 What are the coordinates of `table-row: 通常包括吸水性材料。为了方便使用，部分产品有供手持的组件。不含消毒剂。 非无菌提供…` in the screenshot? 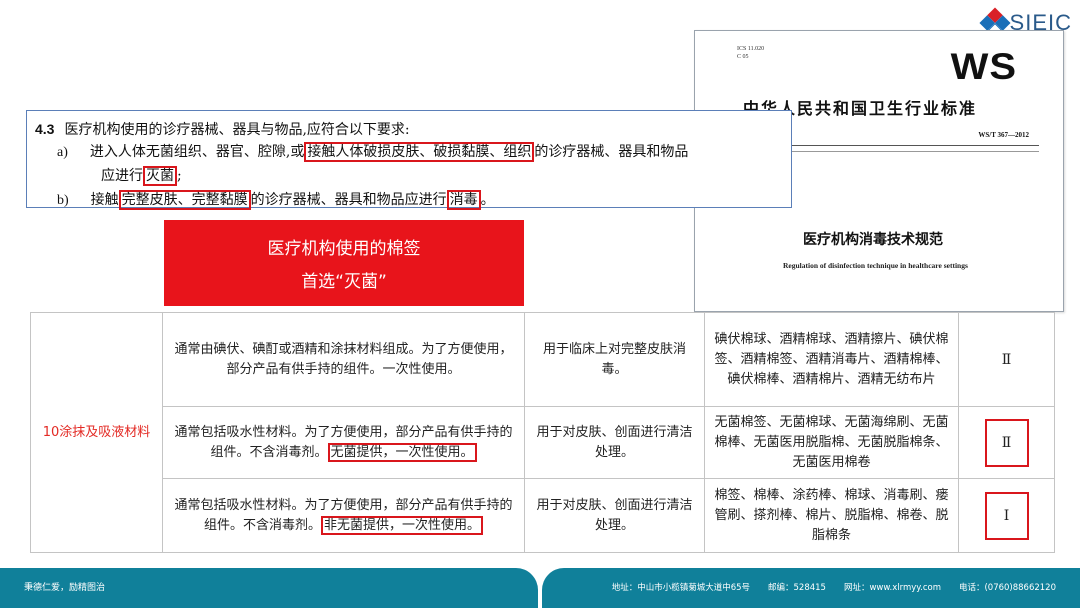 It's located at (543, 515).